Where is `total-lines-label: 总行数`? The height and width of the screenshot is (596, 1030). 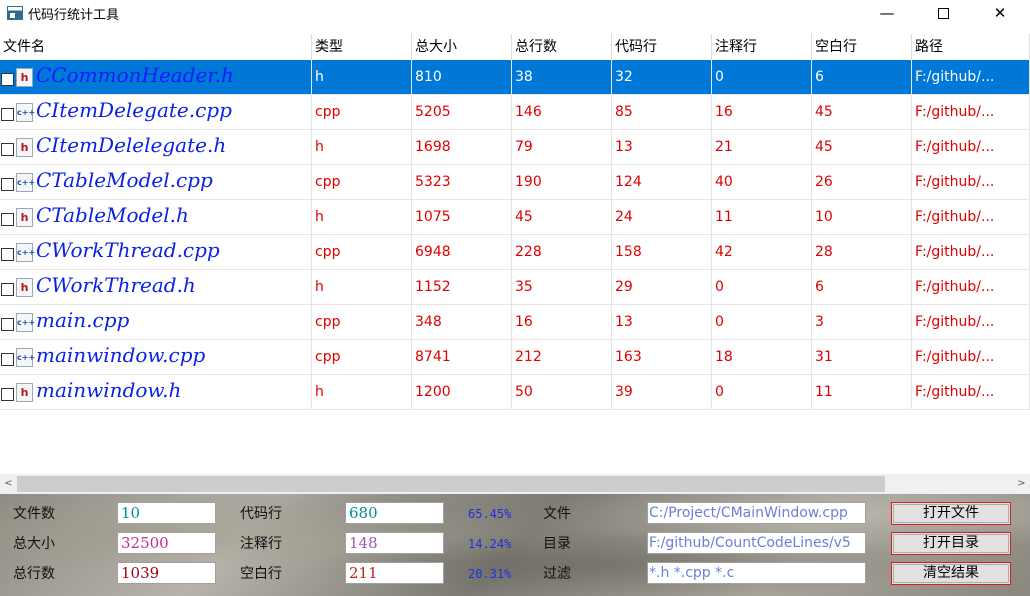
total-lines-label: 总行数 is located at coordinates (34, 574).